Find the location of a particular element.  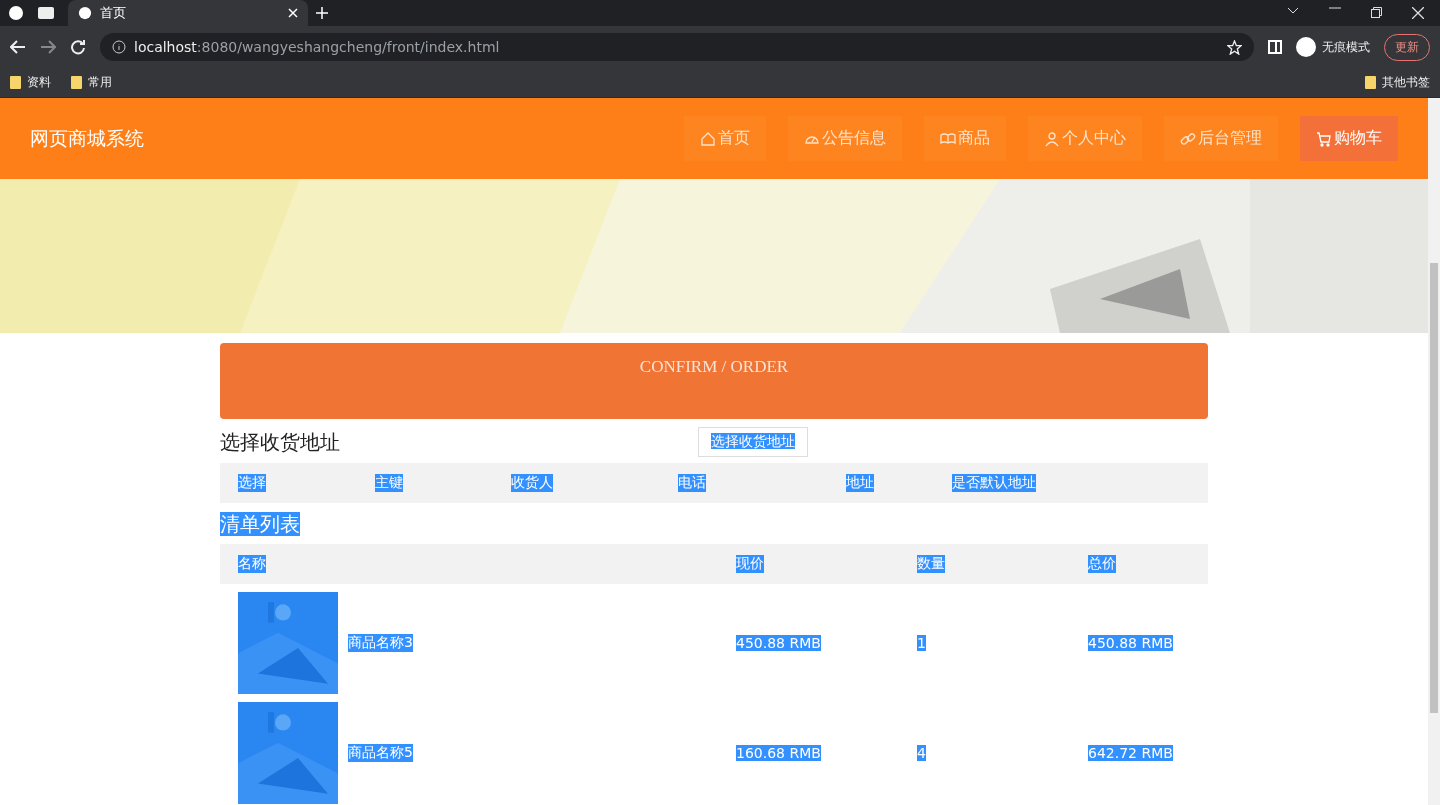

reload-icon is located at coordinates (78, 47).